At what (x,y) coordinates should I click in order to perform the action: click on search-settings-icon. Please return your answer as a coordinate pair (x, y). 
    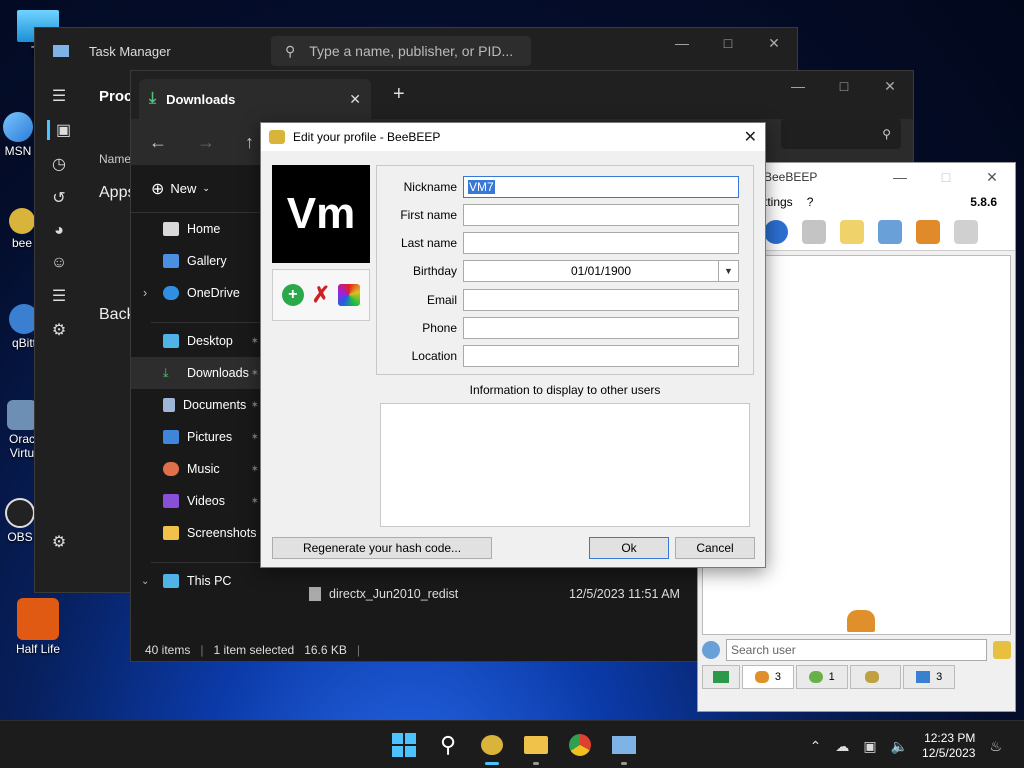
    Looking at the image, I should click on (711, 650).